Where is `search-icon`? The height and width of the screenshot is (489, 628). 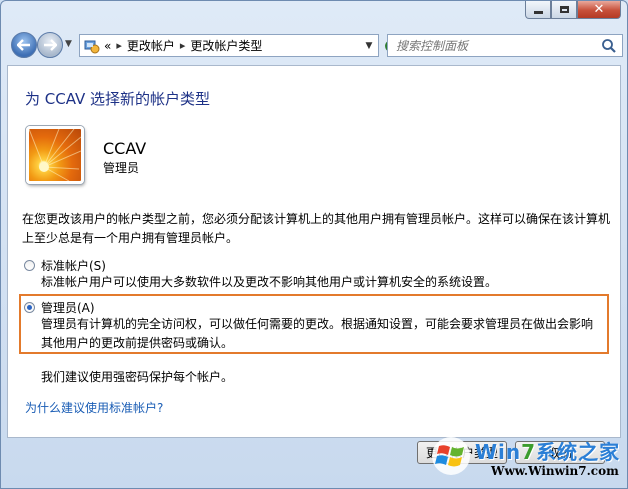
search-icon is located at coordinates (609, 46).